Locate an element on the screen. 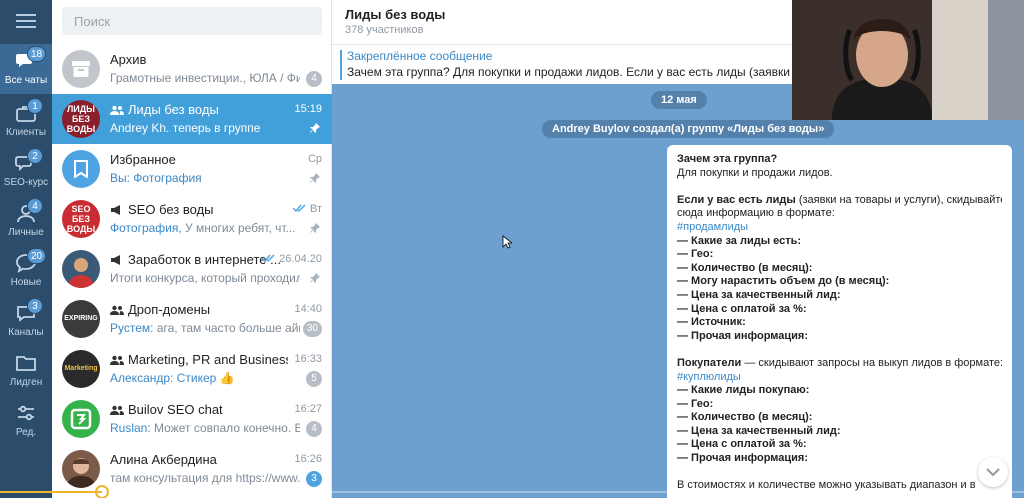 Image resolution: width=1024 pixels, height=498 pixels. folder-label: Клиенты is located at coordinates (26, 132).